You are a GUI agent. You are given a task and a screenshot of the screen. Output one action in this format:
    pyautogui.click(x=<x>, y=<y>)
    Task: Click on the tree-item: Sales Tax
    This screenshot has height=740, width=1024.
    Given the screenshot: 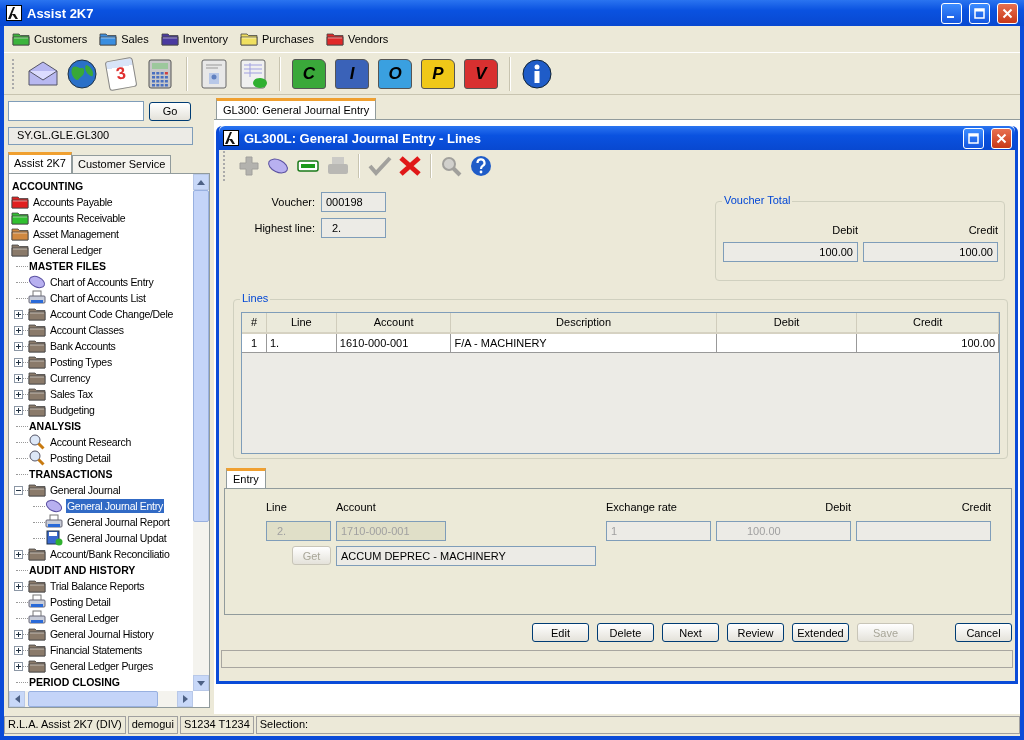 What is the action you would take?
    pyautogui.click(x=71, y=394)
    